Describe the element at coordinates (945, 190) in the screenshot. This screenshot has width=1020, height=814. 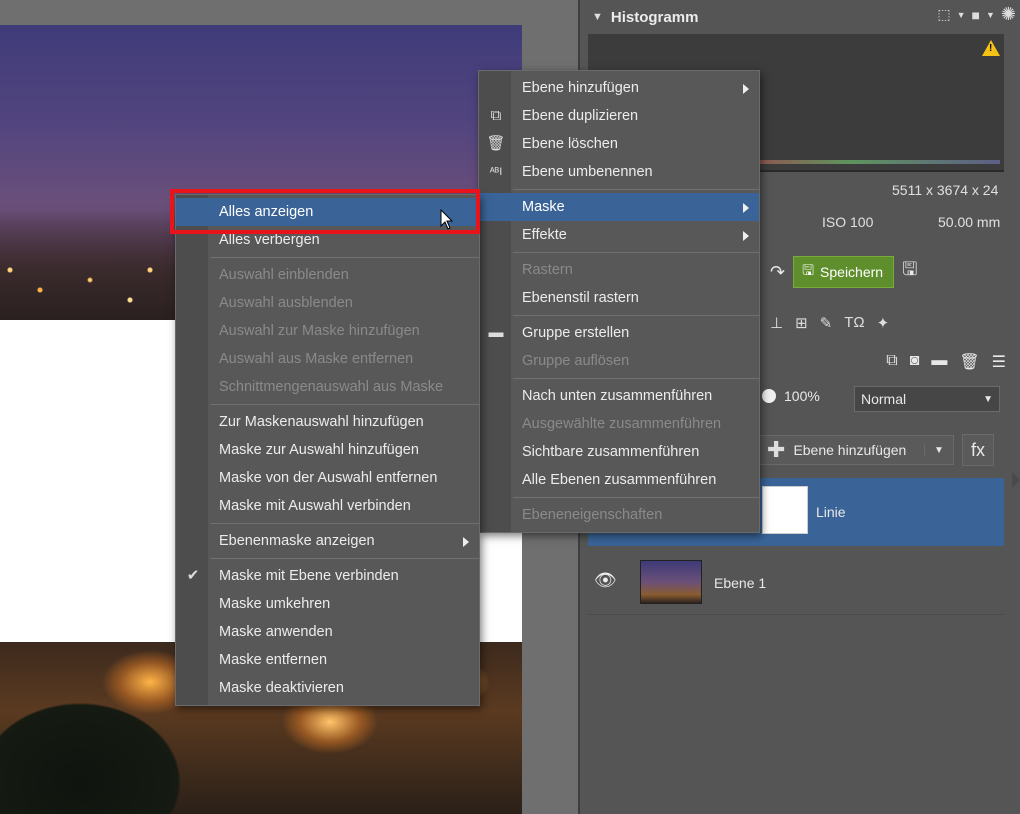
I see `image-dimensions: 5511 x 3674 x 24` at that location.